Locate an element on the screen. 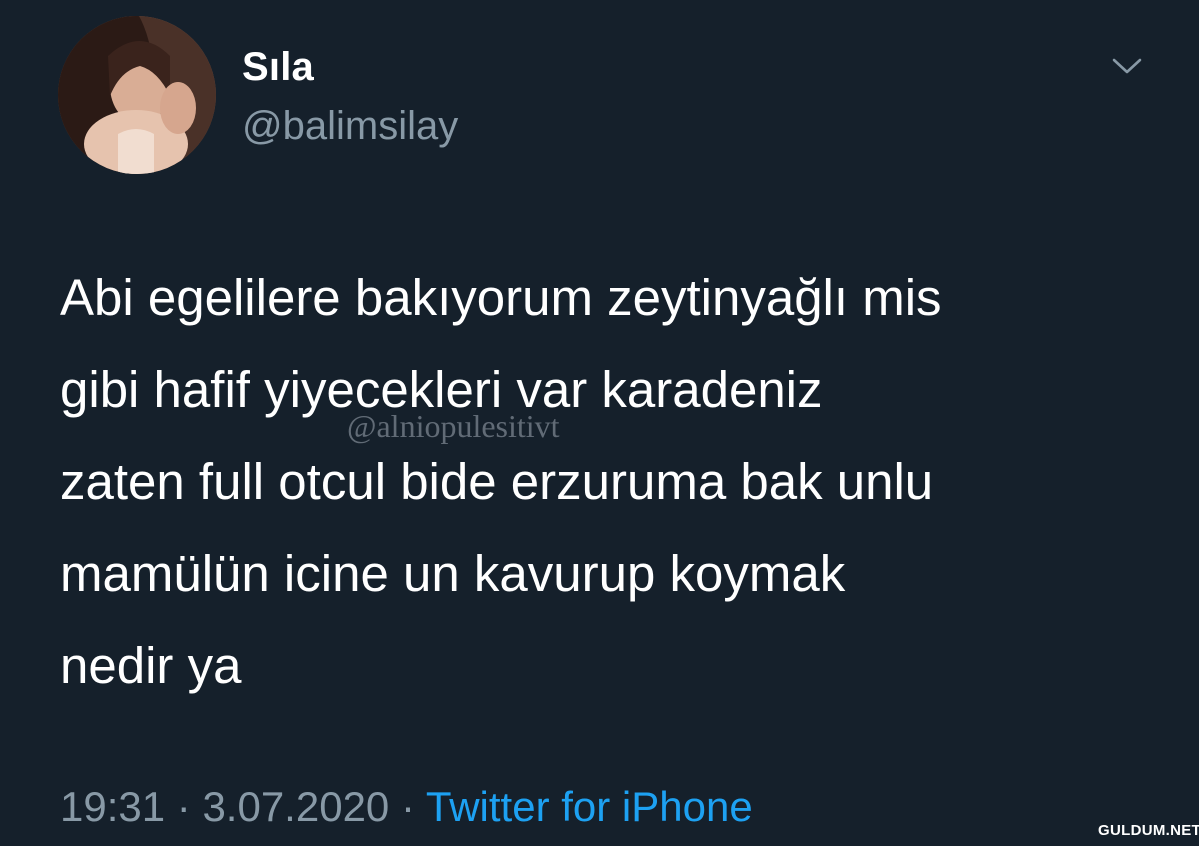 The width and height of the screenshot is (1199, 846). tweet-text-line: nedir ya is located at coordinates (151, 665).